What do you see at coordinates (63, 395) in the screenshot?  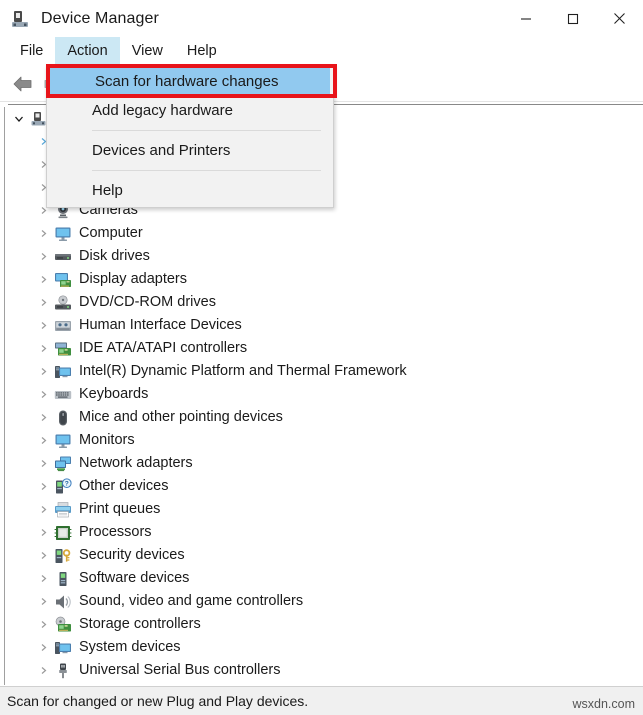 I see `keyboard-icon` at bounding box center [63, 395].